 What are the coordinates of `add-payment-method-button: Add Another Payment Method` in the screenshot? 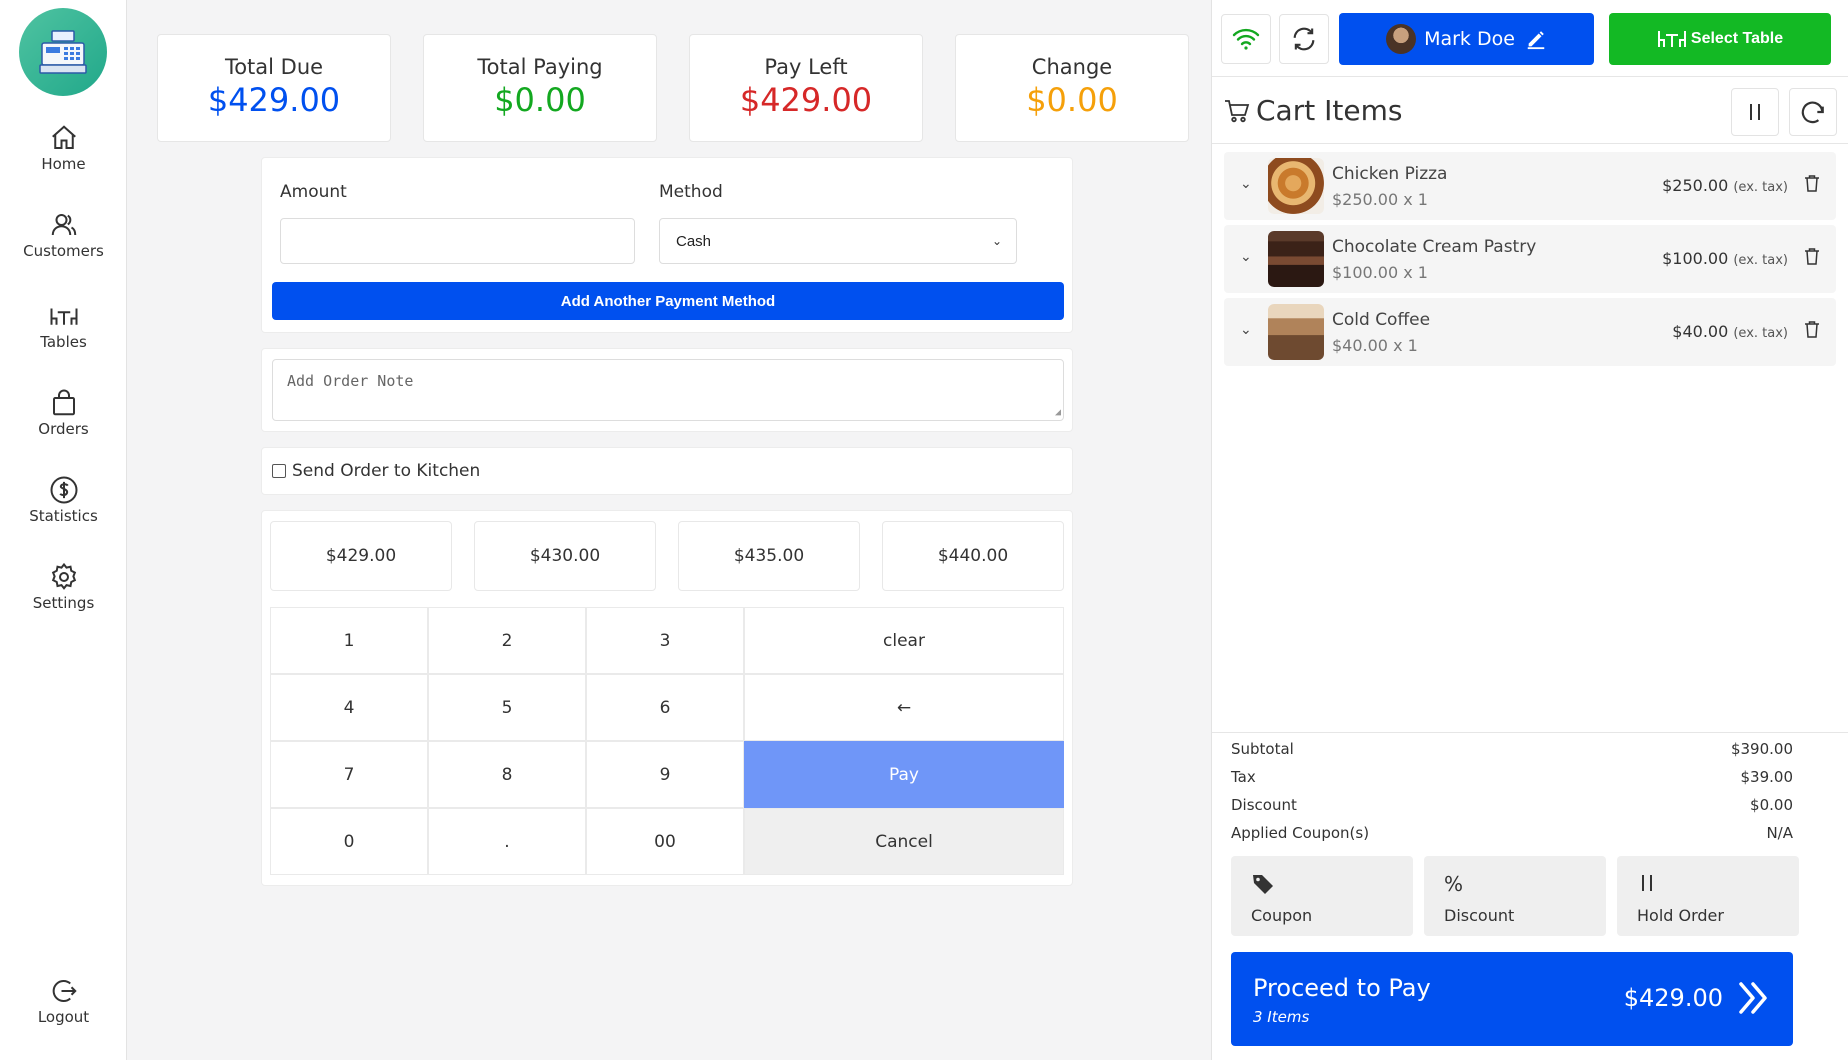 It's located at (668, 301).